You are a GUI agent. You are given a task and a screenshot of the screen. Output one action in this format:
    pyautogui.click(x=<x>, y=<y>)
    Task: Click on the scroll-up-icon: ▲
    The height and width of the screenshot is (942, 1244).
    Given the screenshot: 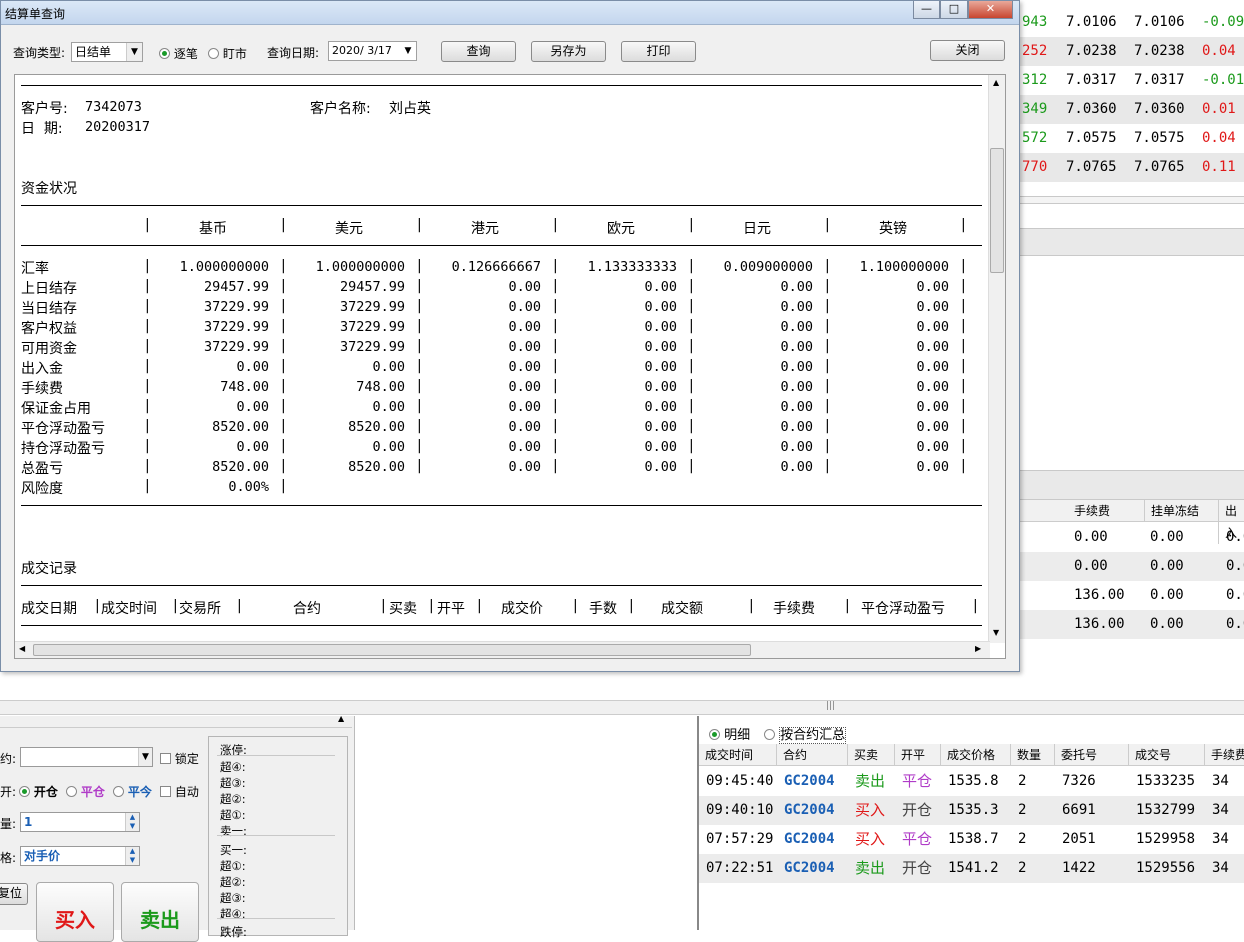 What is the action you would take?
    pyautogui.click(x=996, y=82)
    